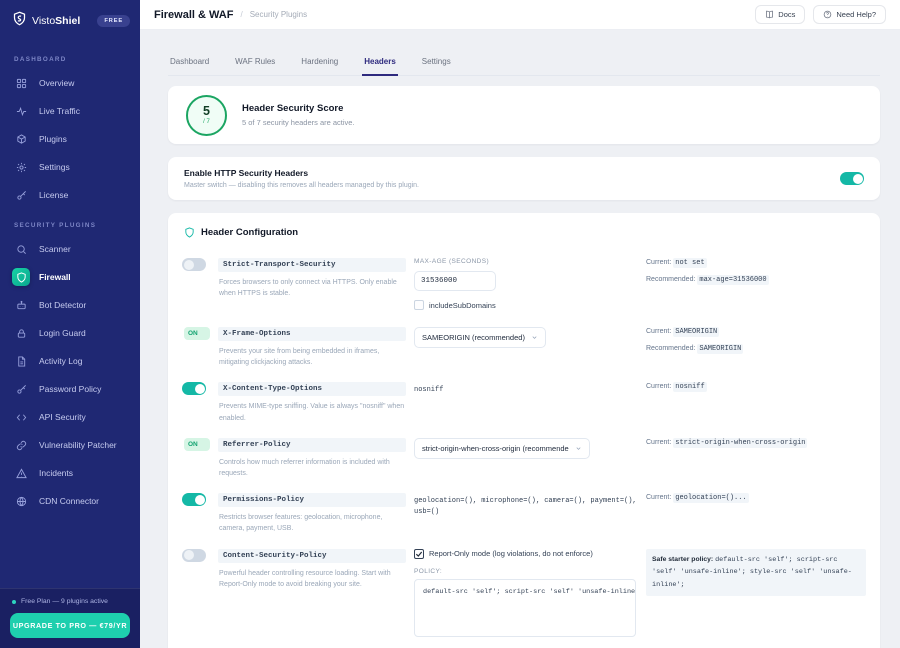 Image resolution: width=900 pixels, height=648 pixels. Describe the element at coordinates (189, 66) in the screenshot. I see `tab-dashboard: Dashboard` at that location.